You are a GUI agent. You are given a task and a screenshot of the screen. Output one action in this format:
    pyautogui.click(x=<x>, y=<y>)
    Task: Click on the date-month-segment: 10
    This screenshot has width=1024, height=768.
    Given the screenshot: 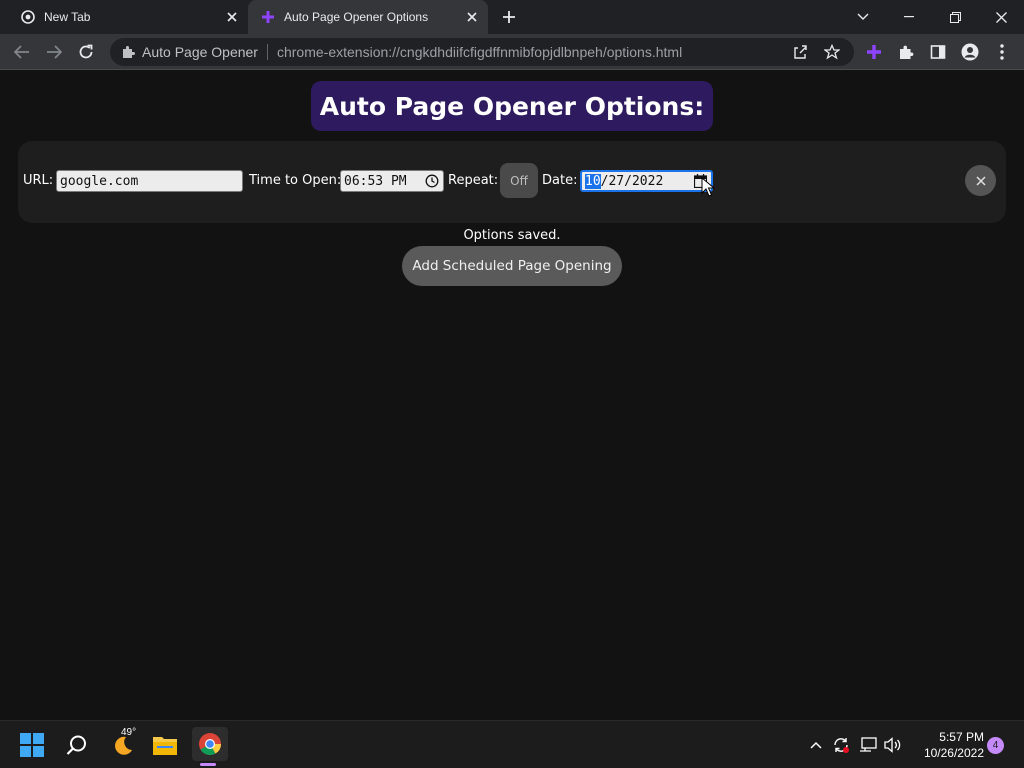 What is the action you would take?
    pyautogui.click(x=593, y=181)
    